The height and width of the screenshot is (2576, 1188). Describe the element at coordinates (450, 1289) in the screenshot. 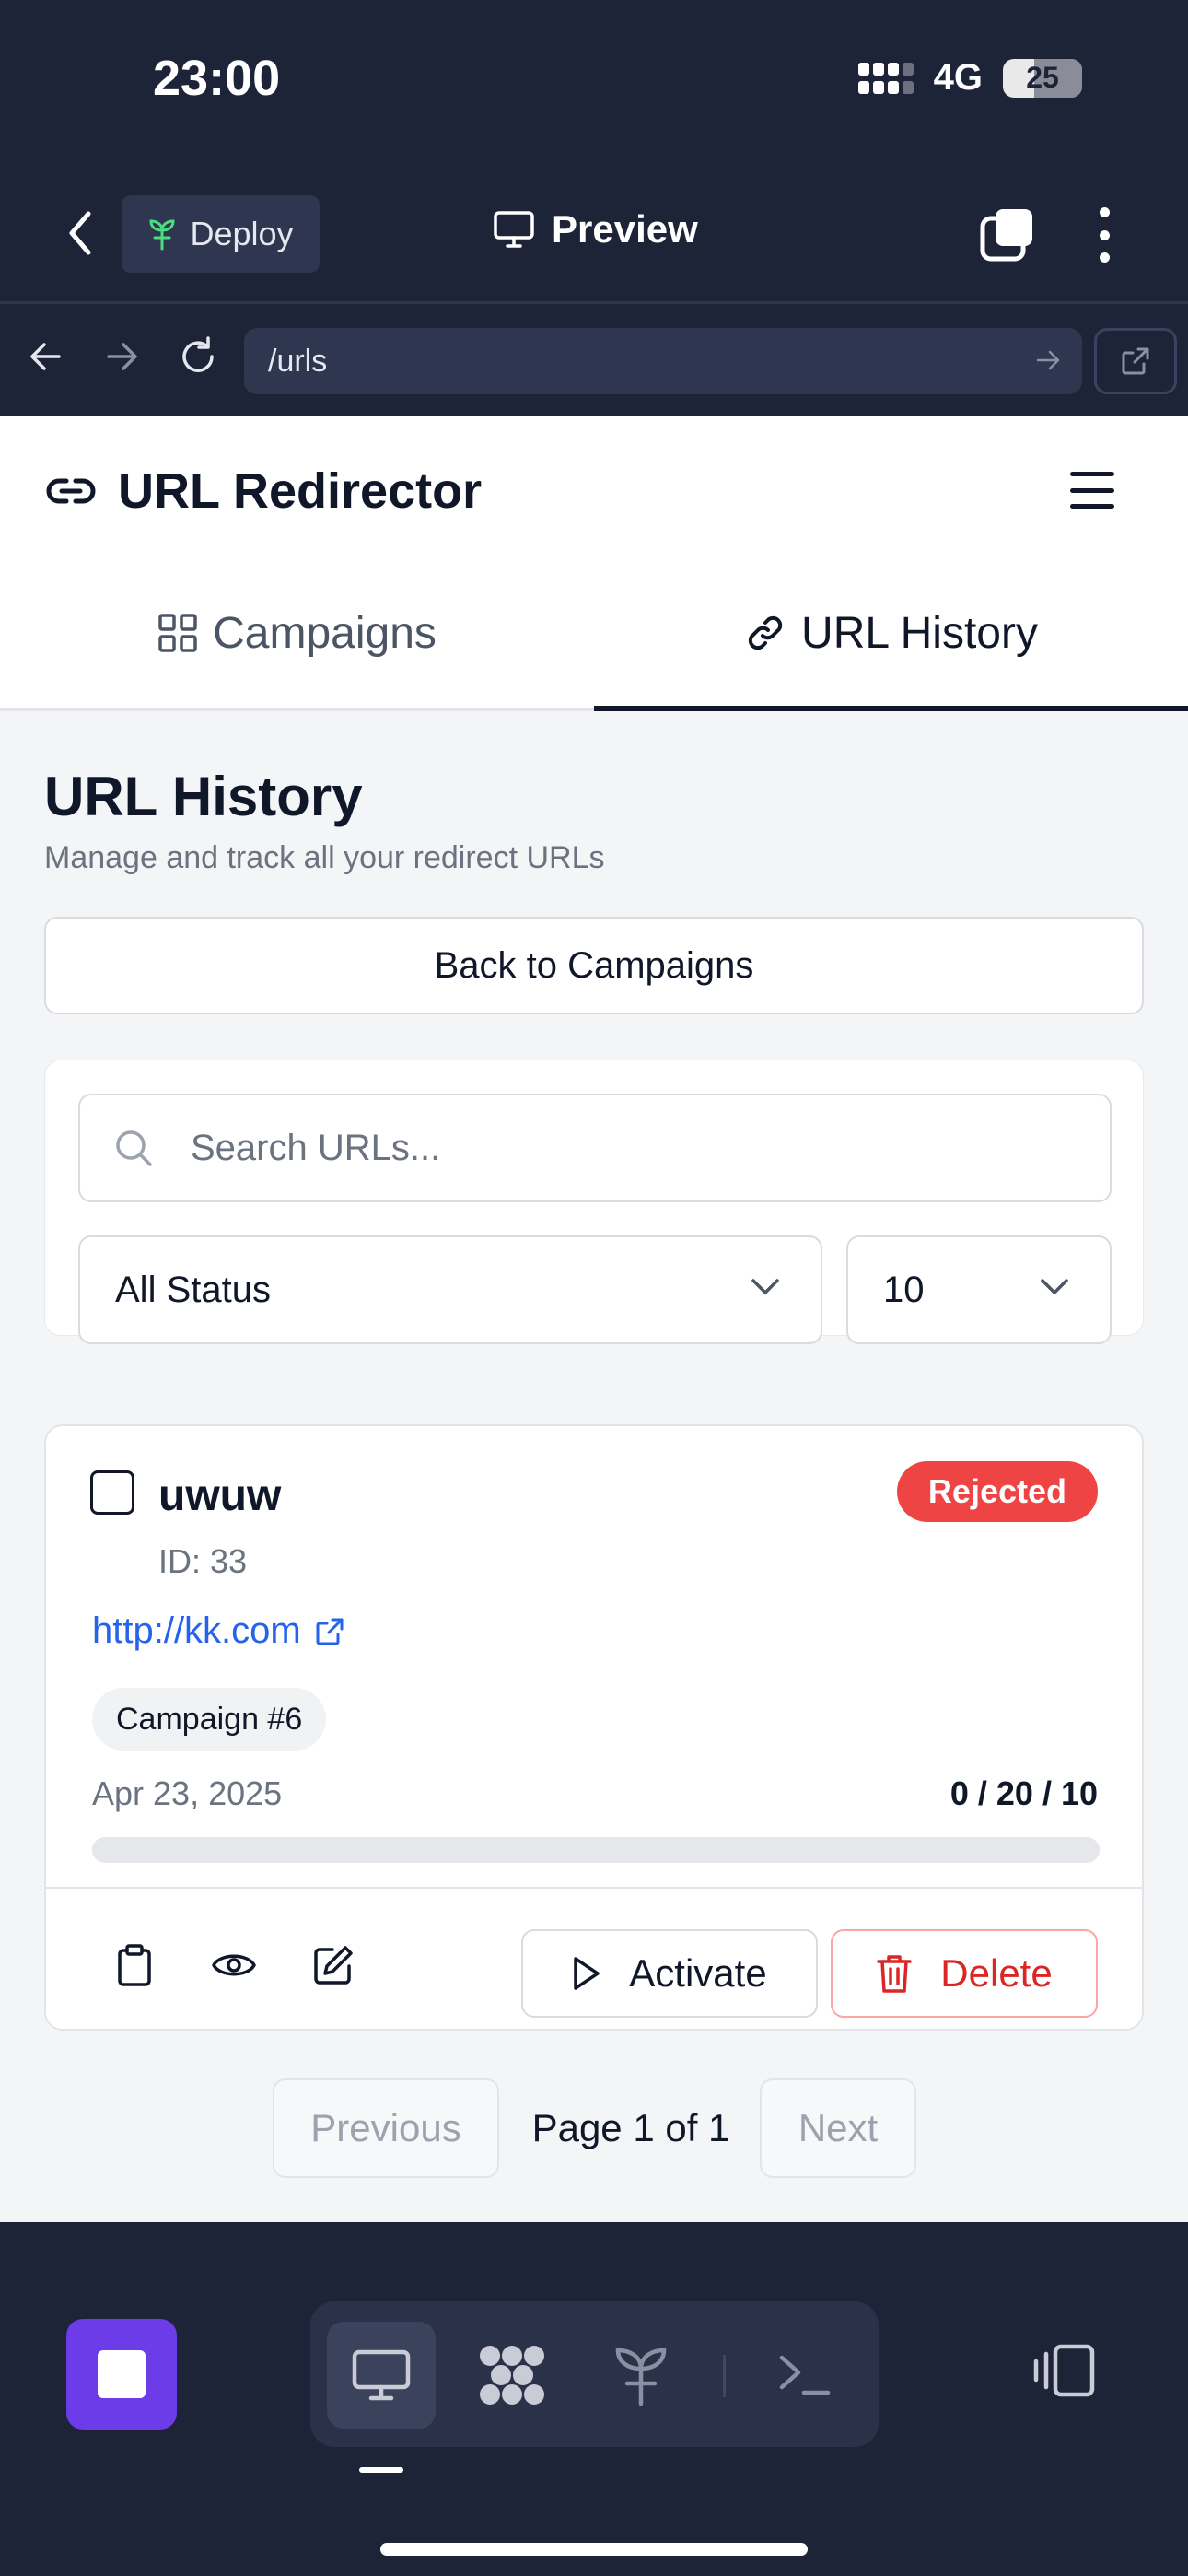

I see `status-filter-select: All Status` at that location.